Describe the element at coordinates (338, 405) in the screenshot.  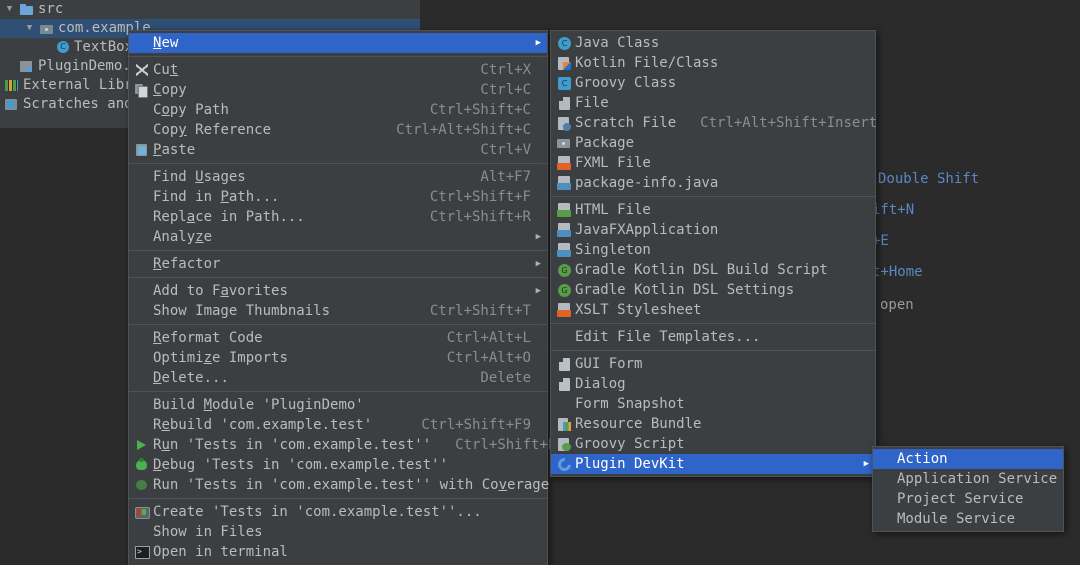
I see `menu-item-build-module-plugindemo: Build Module 'PluginDemo'` at that location.